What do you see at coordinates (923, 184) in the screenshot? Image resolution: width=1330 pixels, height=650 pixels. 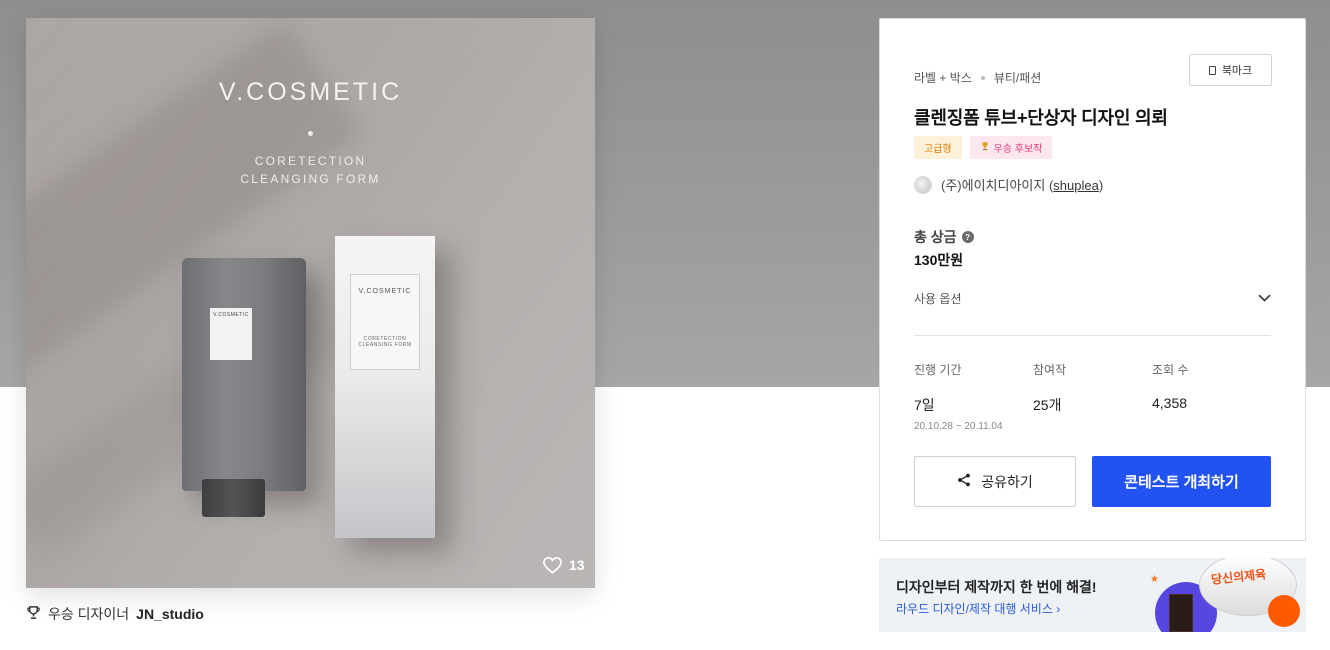 I see `avatar` at bounding box center [923, 184].